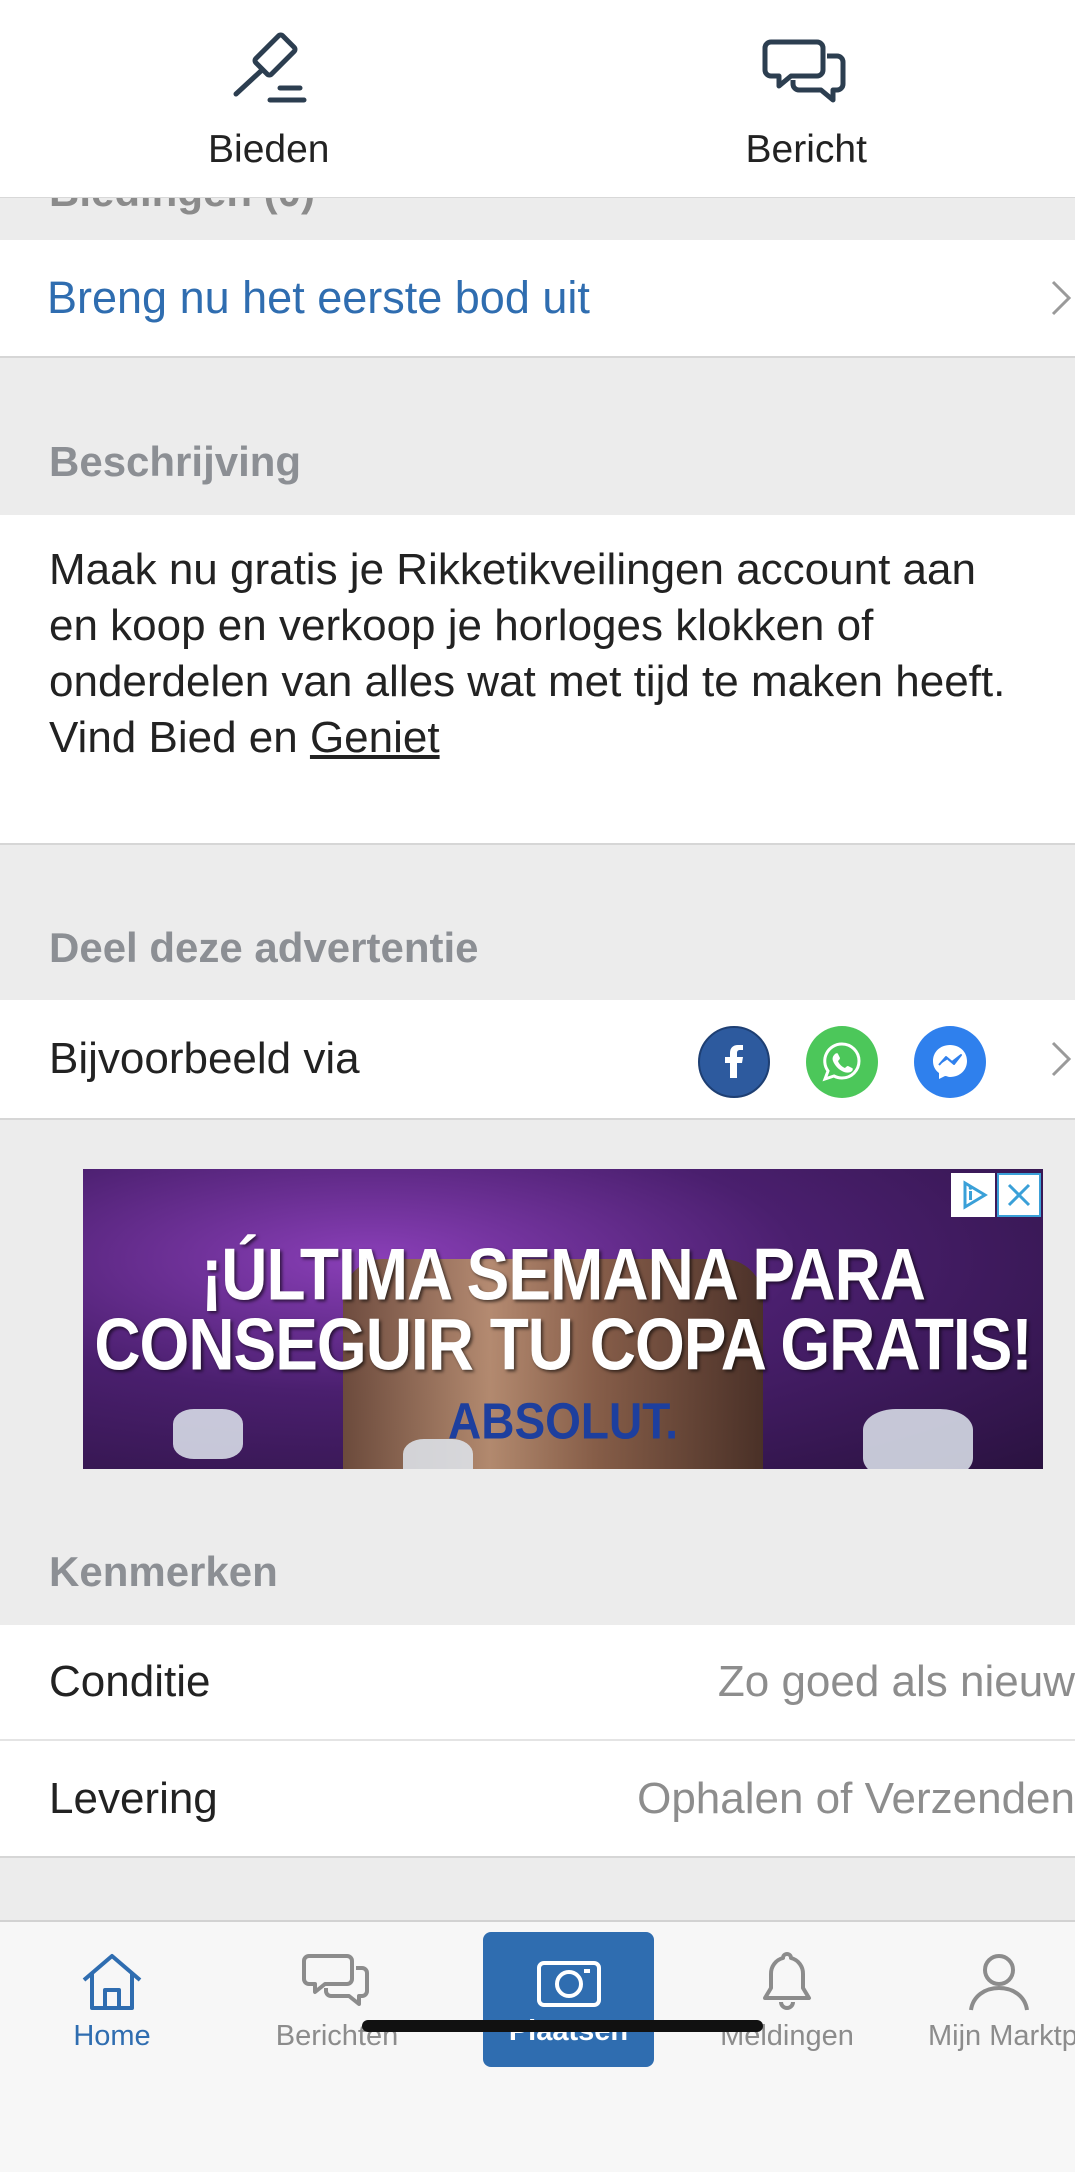  Describe the element at coordinates (975, 1195) in the screenshot. I see `adchoices-icon` at that location.